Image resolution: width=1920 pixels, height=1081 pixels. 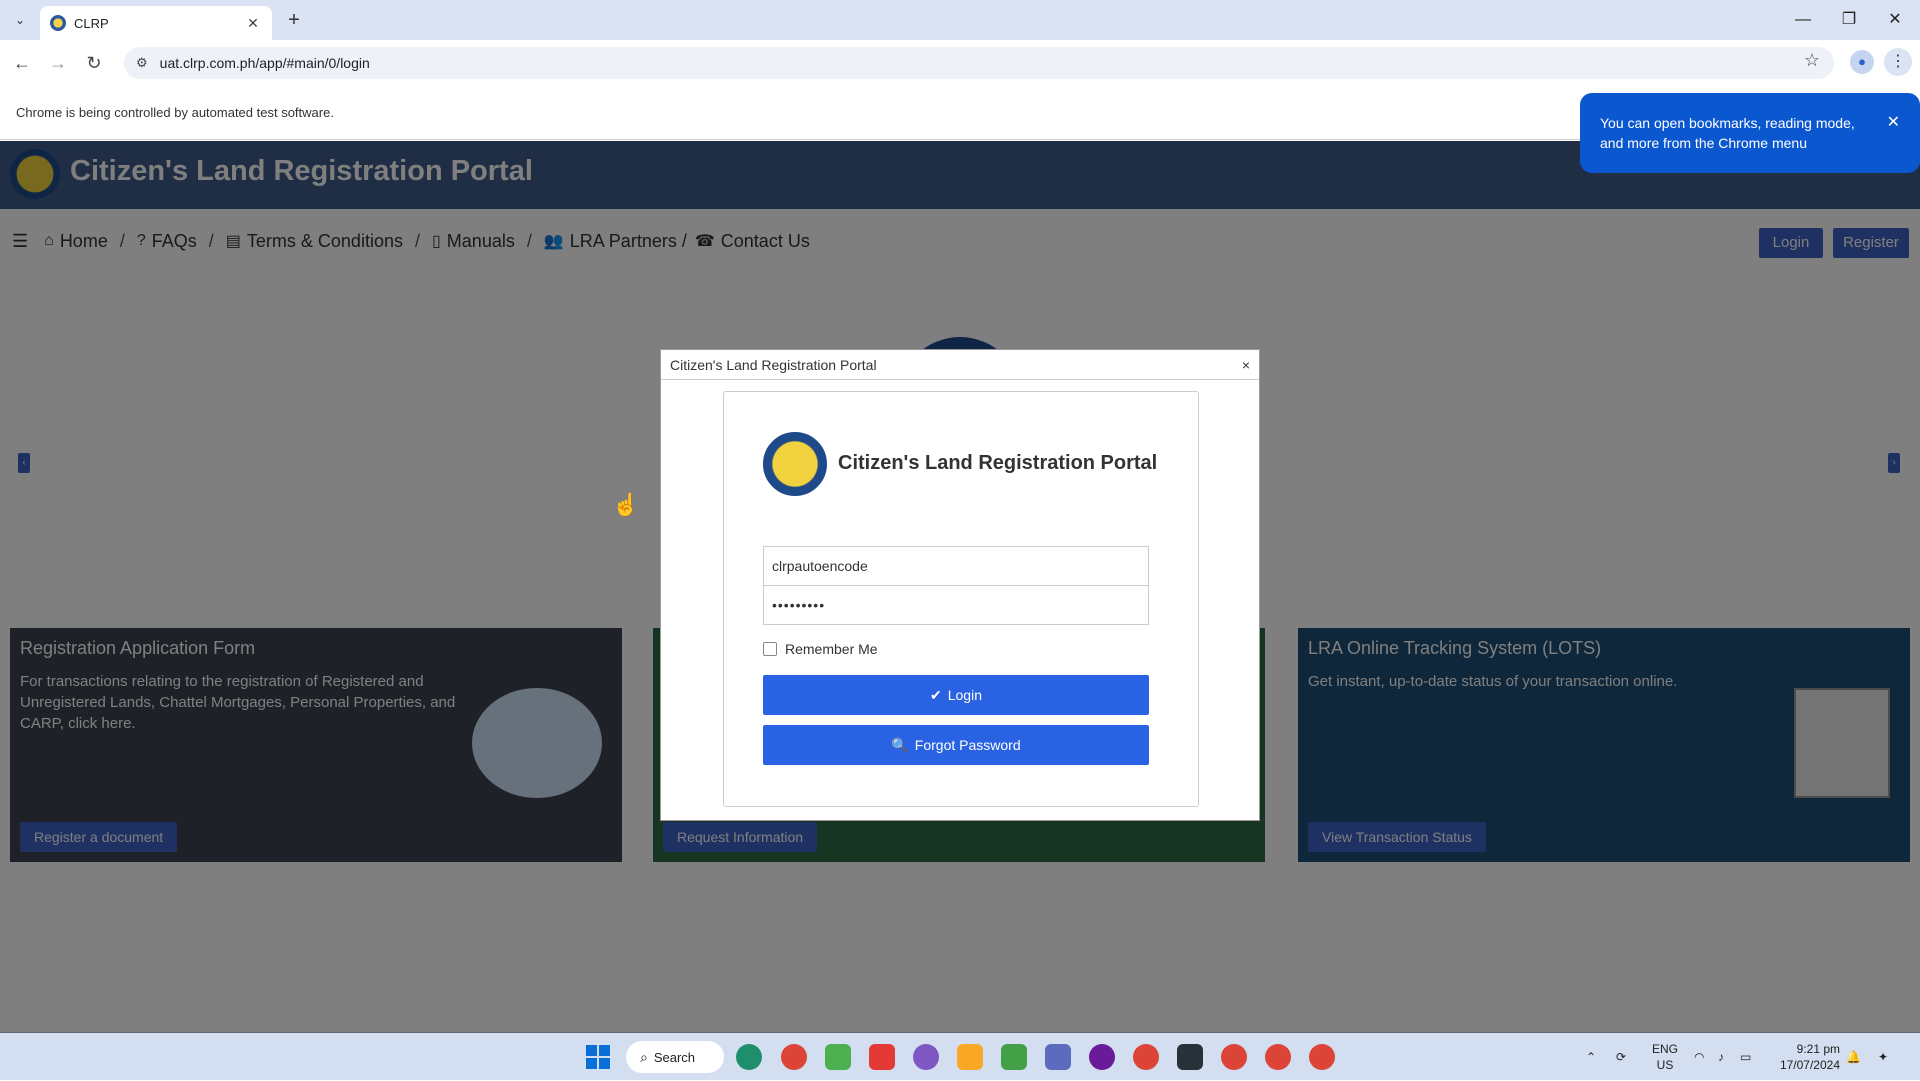 What do you see at coordinates (91, 23) in the screenshot?
I see `tab-title: CLRP` at bounding box center [91, 23].